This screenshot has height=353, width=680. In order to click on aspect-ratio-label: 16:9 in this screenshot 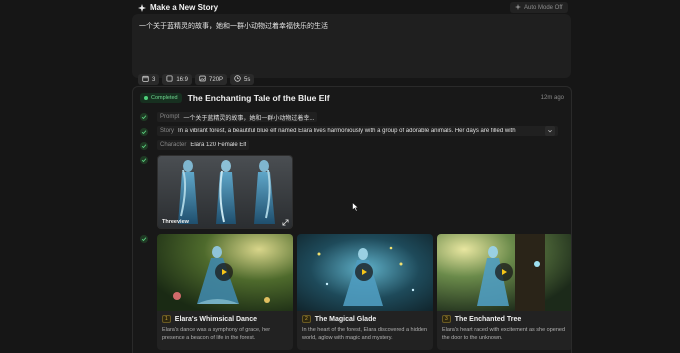, I will do `click(182, 79)`.